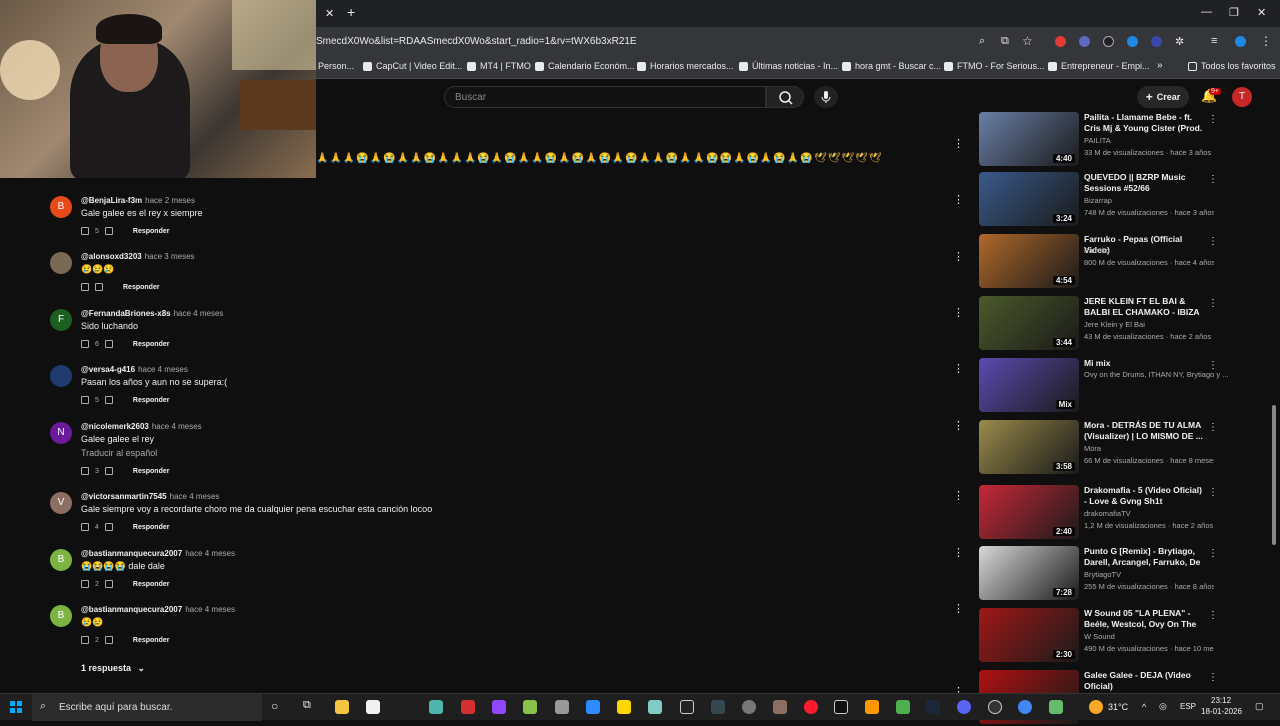  I want to click on video-thumbnail: 4:40, so click(1029, 139).